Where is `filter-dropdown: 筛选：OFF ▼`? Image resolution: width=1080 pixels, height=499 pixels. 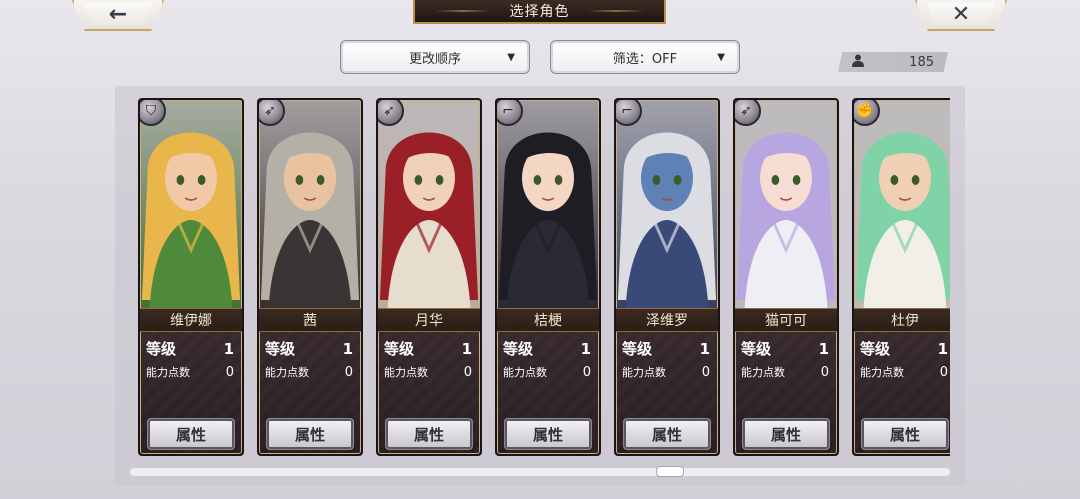 filter-dropdown: 筛选：OFF ▼ is located at coordinates (645, 57).